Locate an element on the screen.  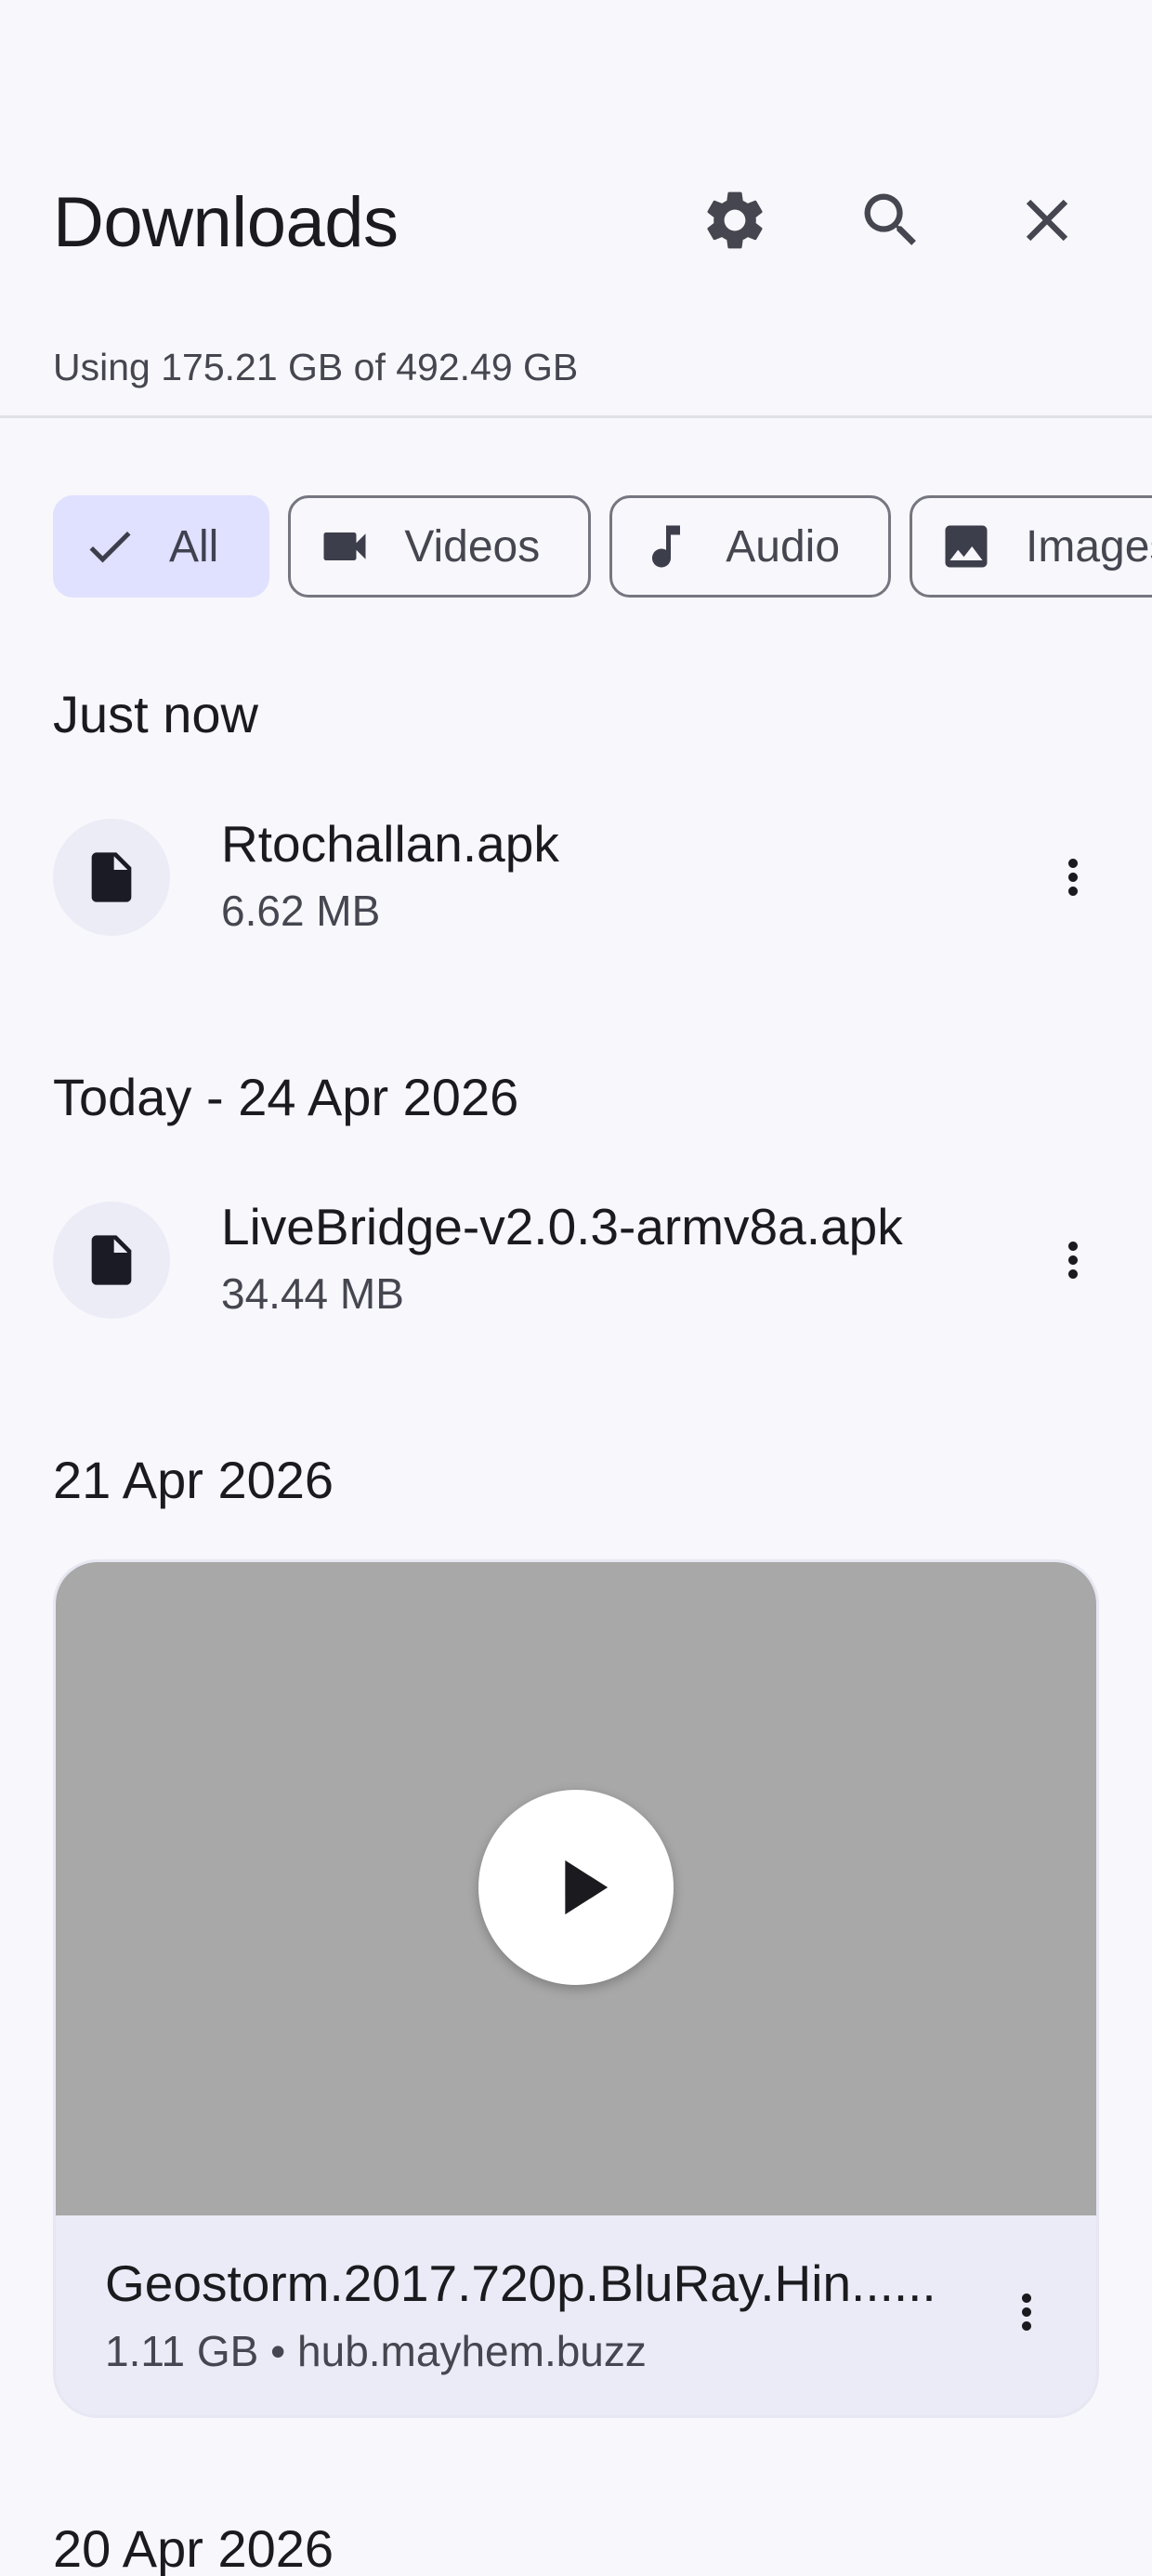
search-icon is located at coordinates (890, 219).